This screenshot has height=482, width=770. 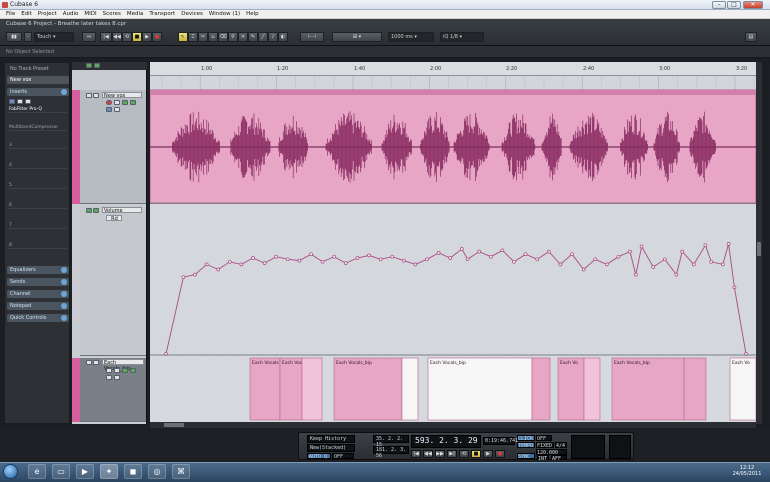 I want to click on internet-explorer-icon: e, so click(x=37, y=471).